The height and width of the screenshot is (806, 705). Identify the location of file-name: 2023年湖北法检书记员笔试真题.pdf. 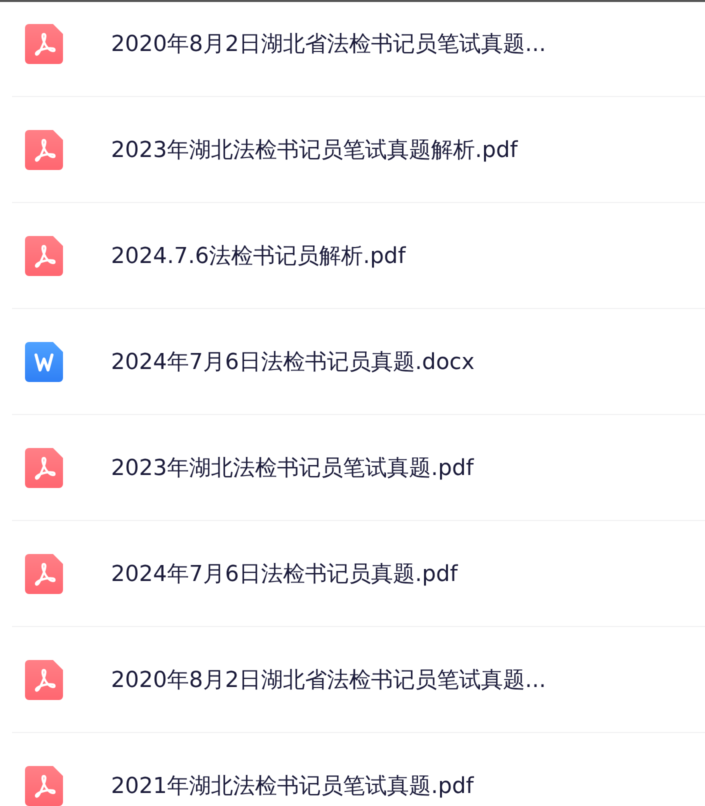
(292, 467).